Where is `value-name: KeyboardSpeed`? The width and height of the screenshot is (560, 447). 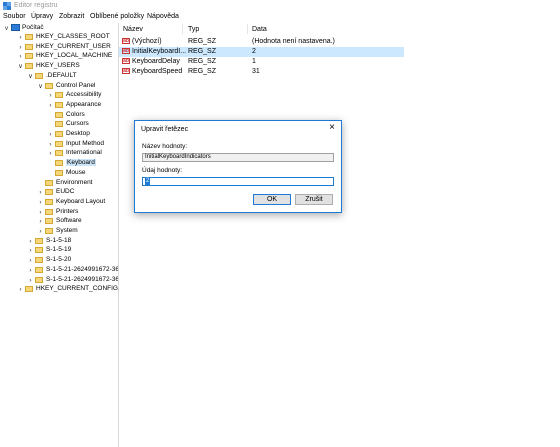 value-name: KeyboardSpeed is located at coordinates (157, 71).